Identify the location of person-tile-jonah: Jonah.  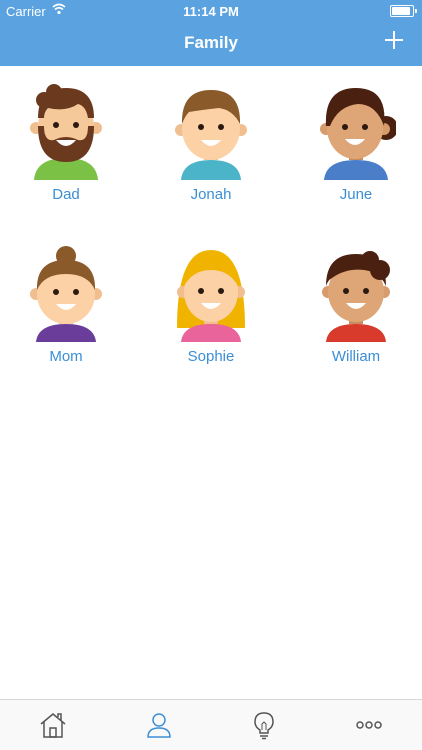
(211, 142).